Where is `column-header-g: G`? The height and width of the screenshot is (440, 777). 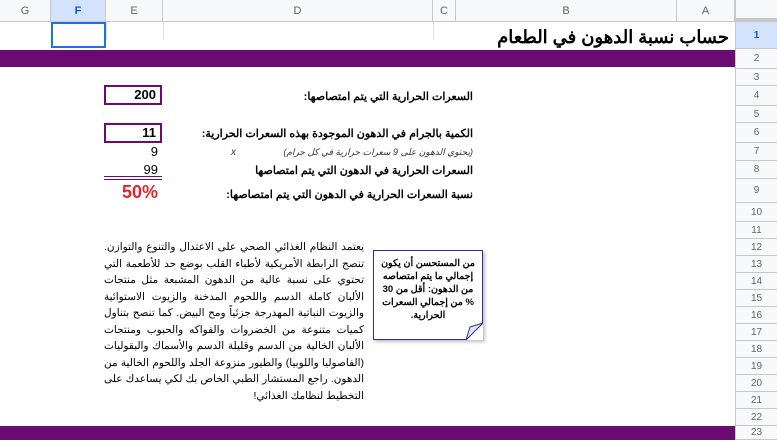
column-header-g: G is located at coordinates (25, 11).